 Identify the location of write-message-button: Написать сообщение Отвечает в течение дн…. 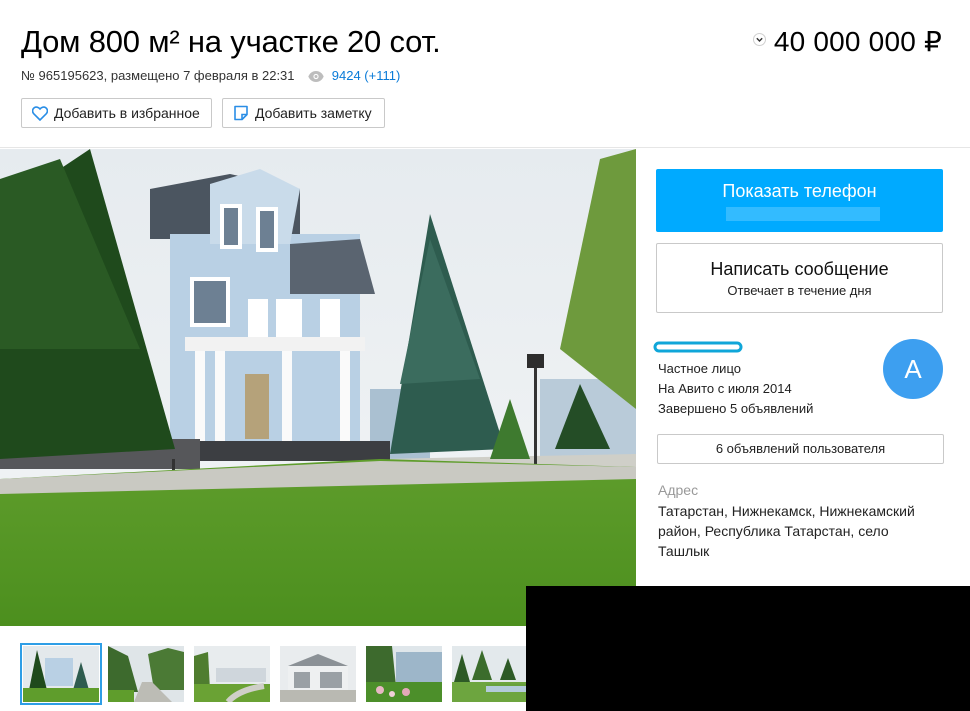
(799, 278).